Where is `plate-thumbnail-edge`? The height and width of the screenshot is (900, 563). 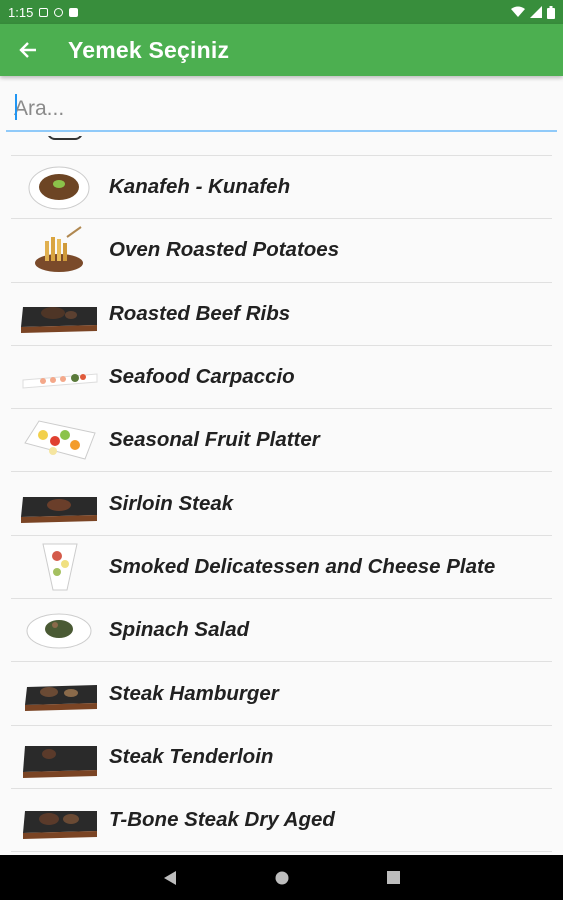 plate-thumbnail-edge is located at coordinates (65, 138).